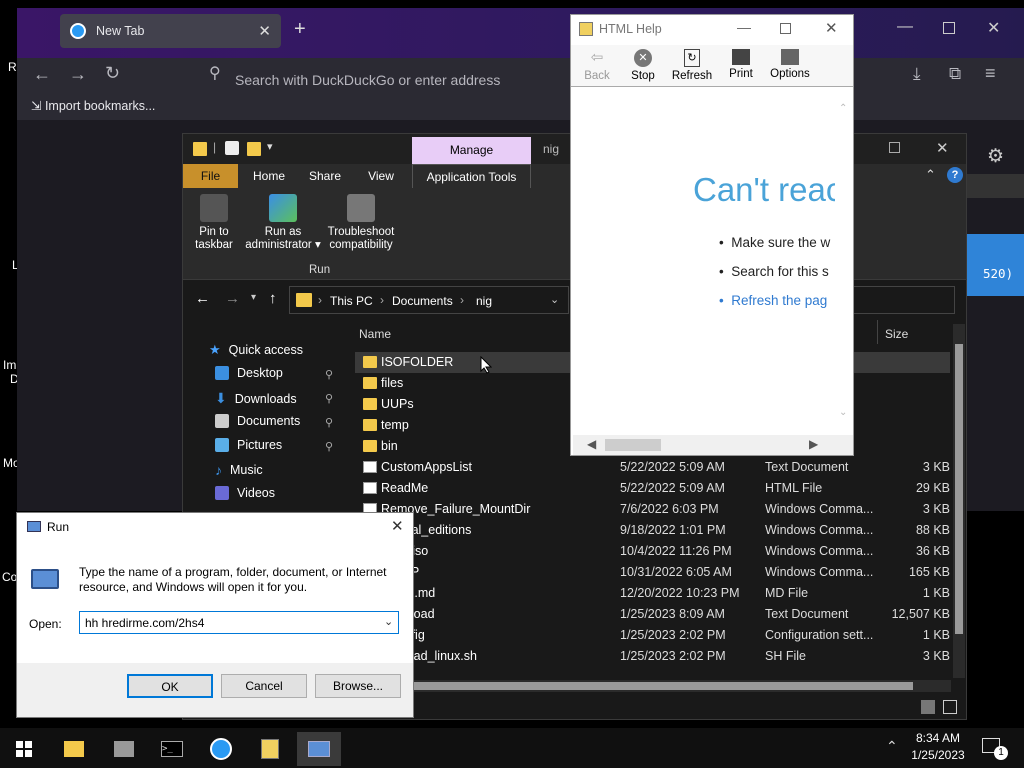 This screenshot has height=768, width=1024. What do you see at coordinates (930, 175) in the screenshot?
I see `collapse-ribbon-icon: ⌃` at bounding box center [930, 175].